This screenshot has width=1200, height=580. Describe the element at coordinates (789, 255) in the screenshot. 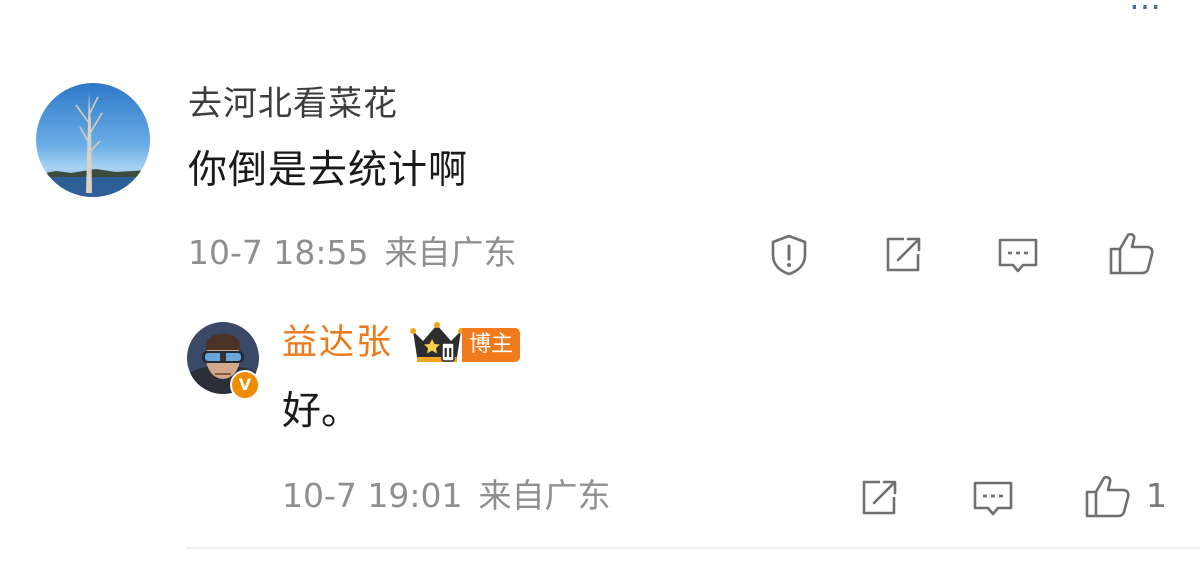

I see `report-icon` at that location.